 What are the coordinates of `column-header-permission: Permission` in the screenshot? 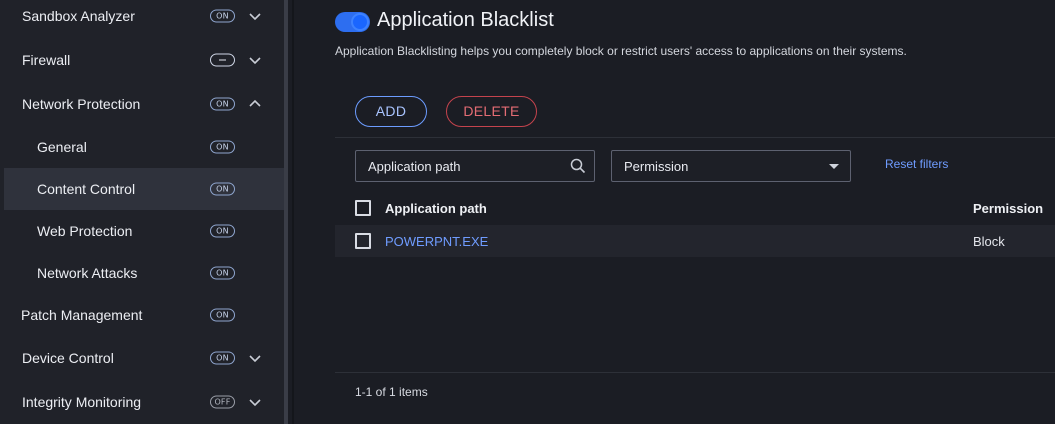 It's located at (1008, 208).